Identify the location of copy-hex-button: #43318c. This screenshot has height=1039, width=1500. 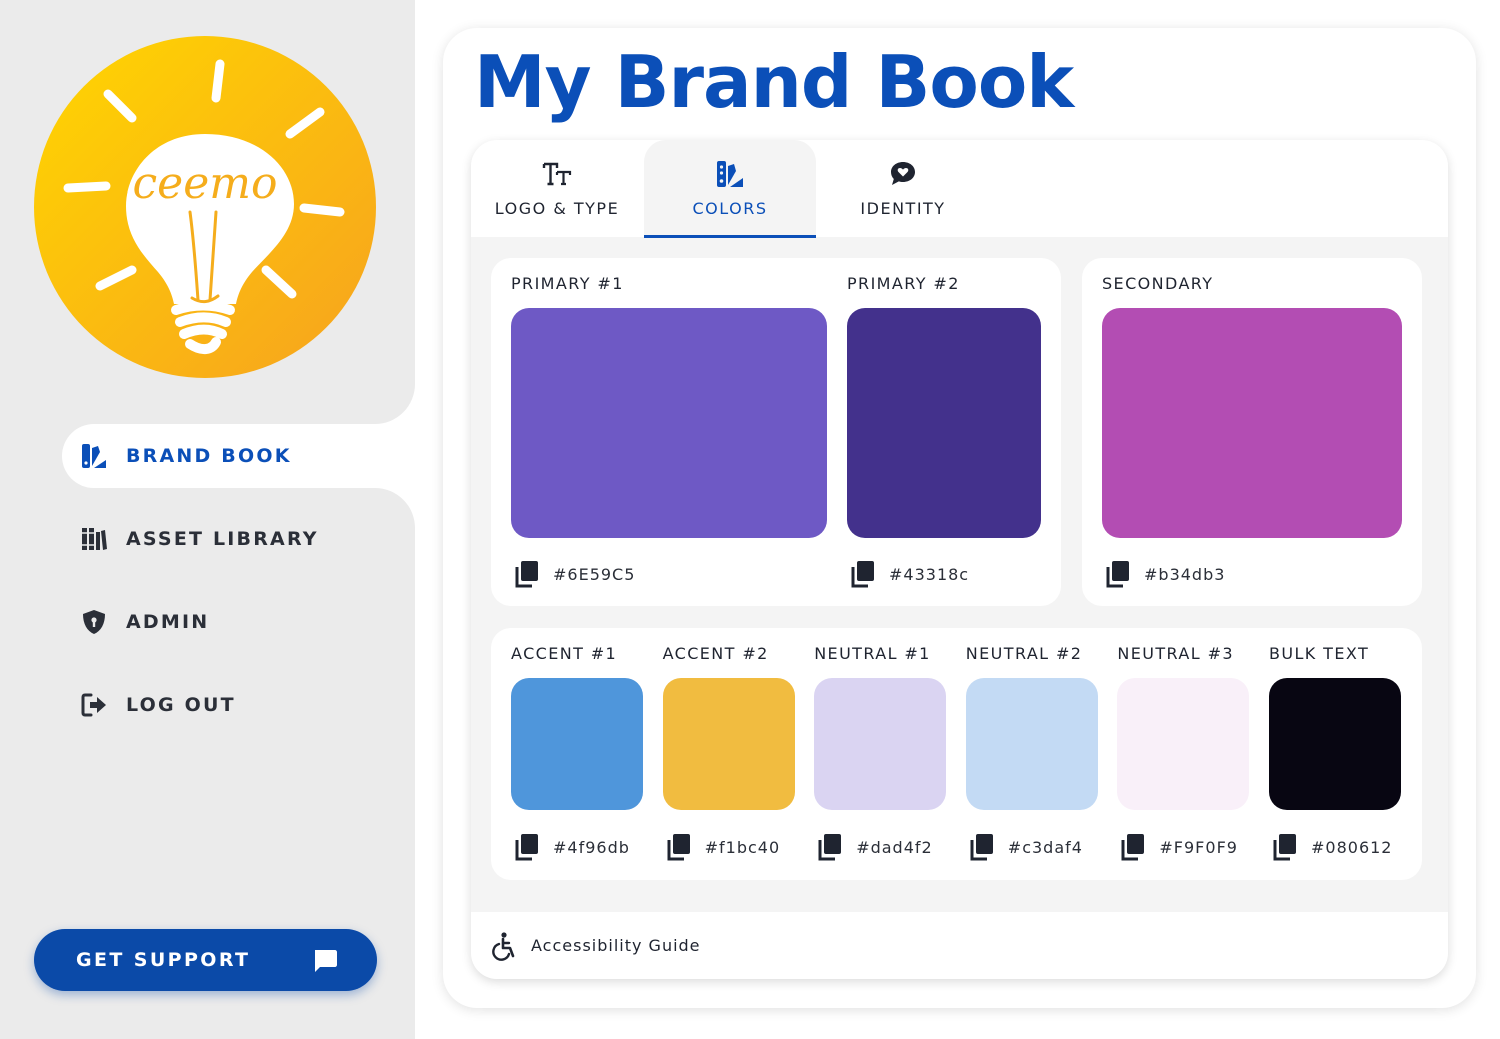
(908, 574).